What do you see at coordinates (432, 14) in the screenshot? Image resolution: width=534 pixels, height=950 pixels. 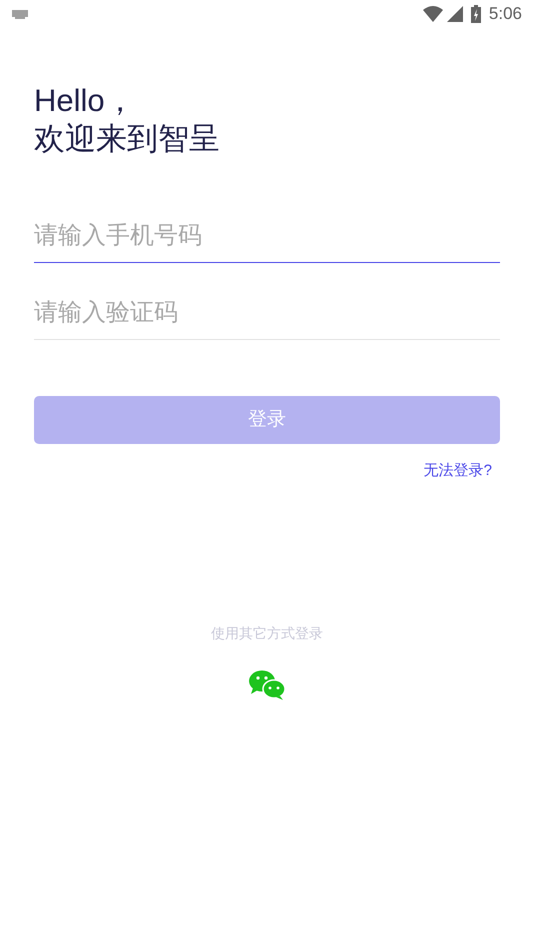 I see `wifi-icon` at bounding box center [432, 14].